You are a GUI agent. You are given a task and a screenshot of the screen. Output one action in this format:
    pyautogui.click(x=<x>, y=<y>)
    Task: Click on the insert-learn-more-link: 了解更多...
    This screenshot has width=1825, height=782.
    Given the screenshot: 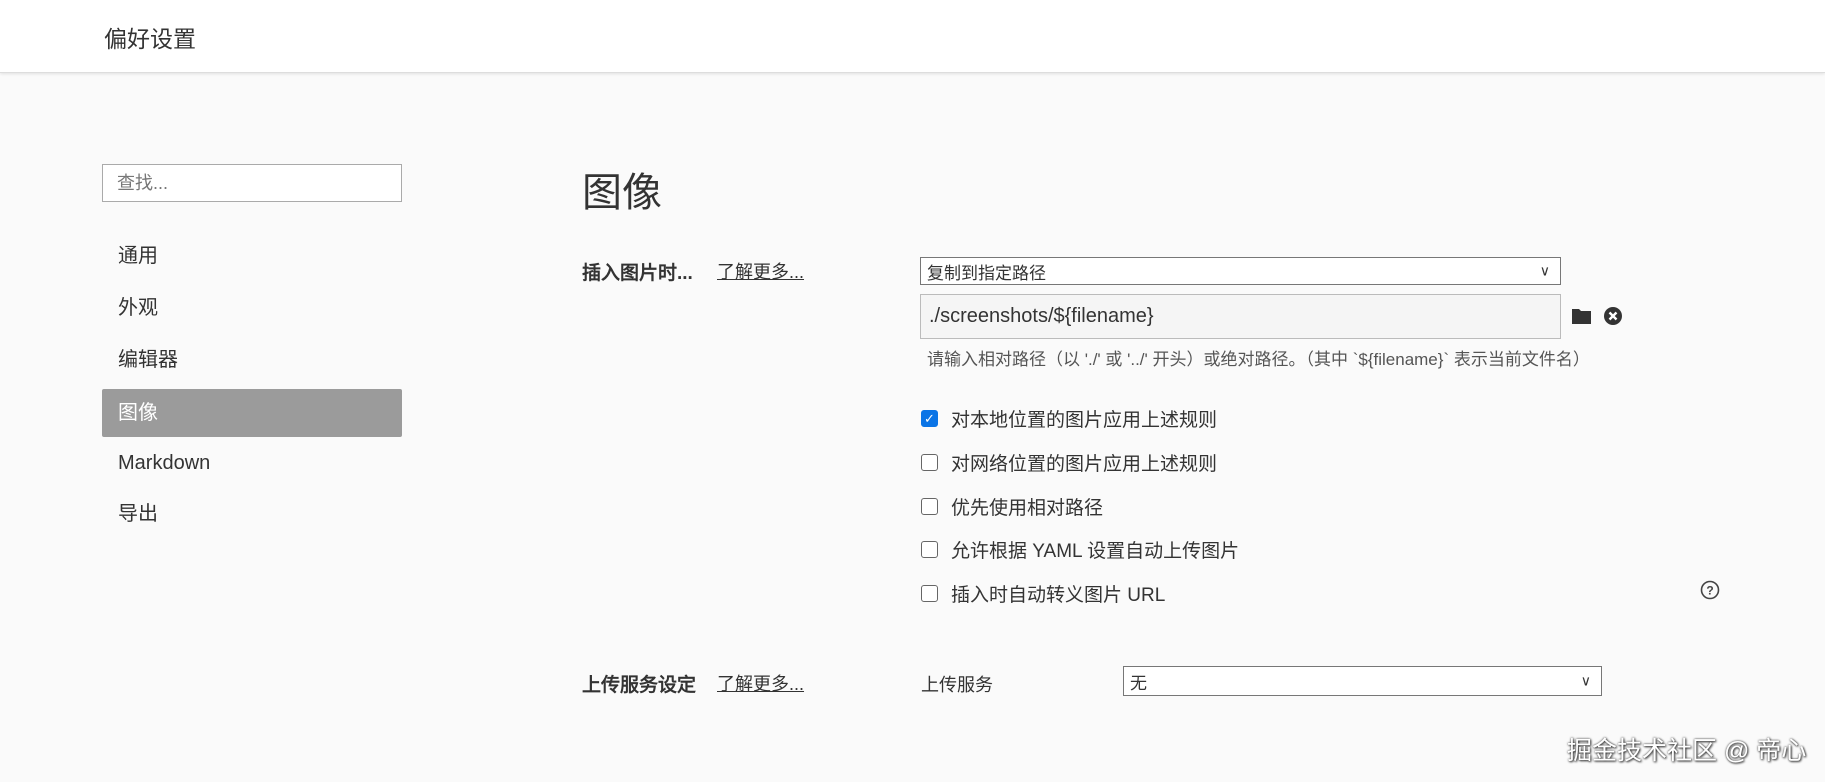 What is the action you would take?
    pyautogui.click(x=760, y=271)
    